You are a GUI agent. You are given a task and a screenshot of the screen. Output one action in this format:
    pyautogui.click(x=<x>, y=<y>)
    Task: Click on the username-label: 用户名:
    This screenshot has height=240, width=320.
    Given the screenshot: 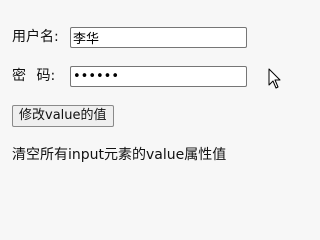 What is the action you would take?
    pyautogui.click(x=35, y=37)
    